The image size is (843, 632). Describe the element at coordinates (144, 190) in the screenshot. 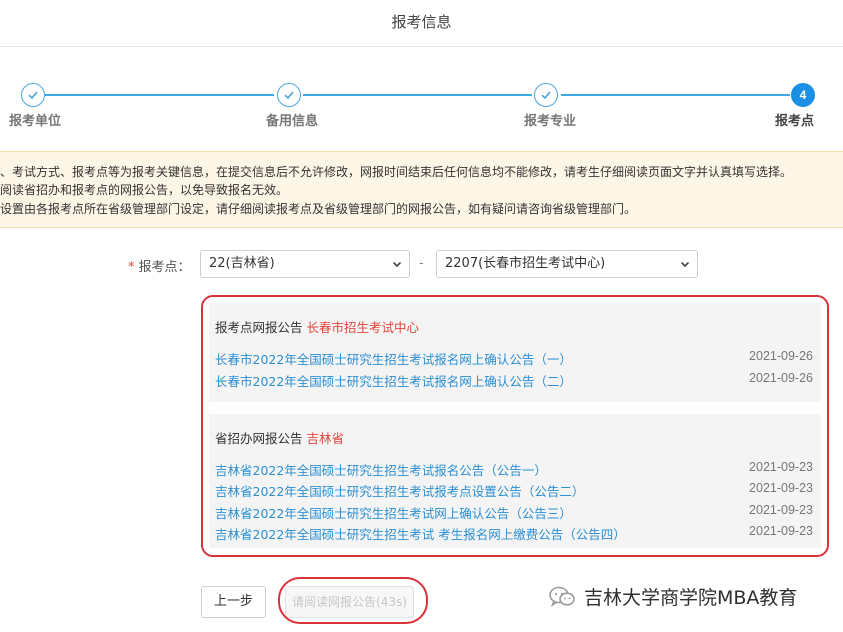

I see `notice-line: 阅读省招办和报考点的网报公告，以免导致报名无效。` at that location.